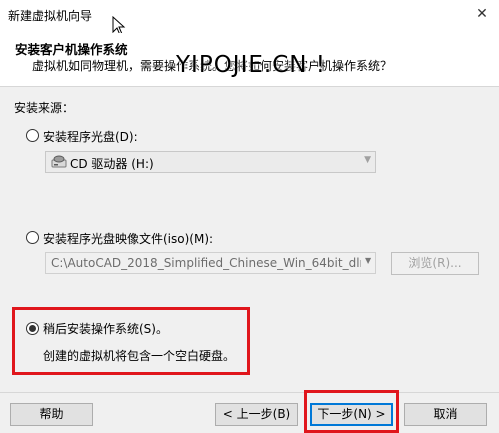 Image resolution: width=499 pixels, height=433 pixels. Describe the element at coordinates (32, 237) in the screenshot. I see `iso-radio` at that location.